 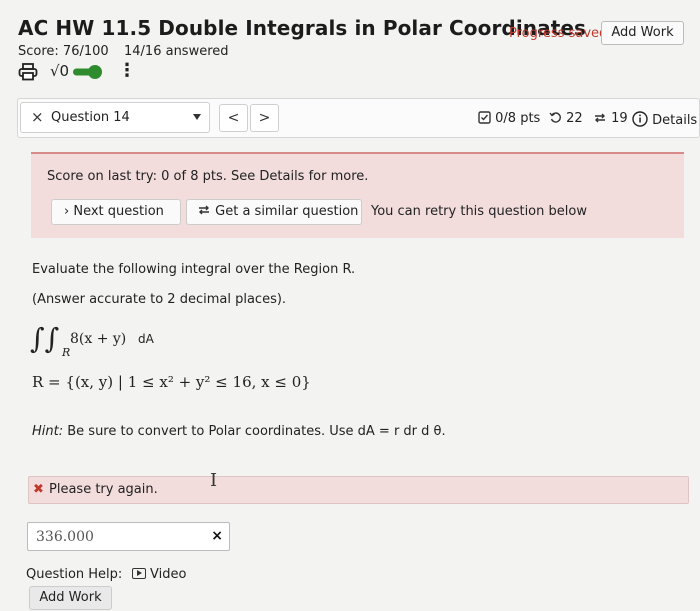 I want to click on video-label: Video, so click(x=168, y=574).